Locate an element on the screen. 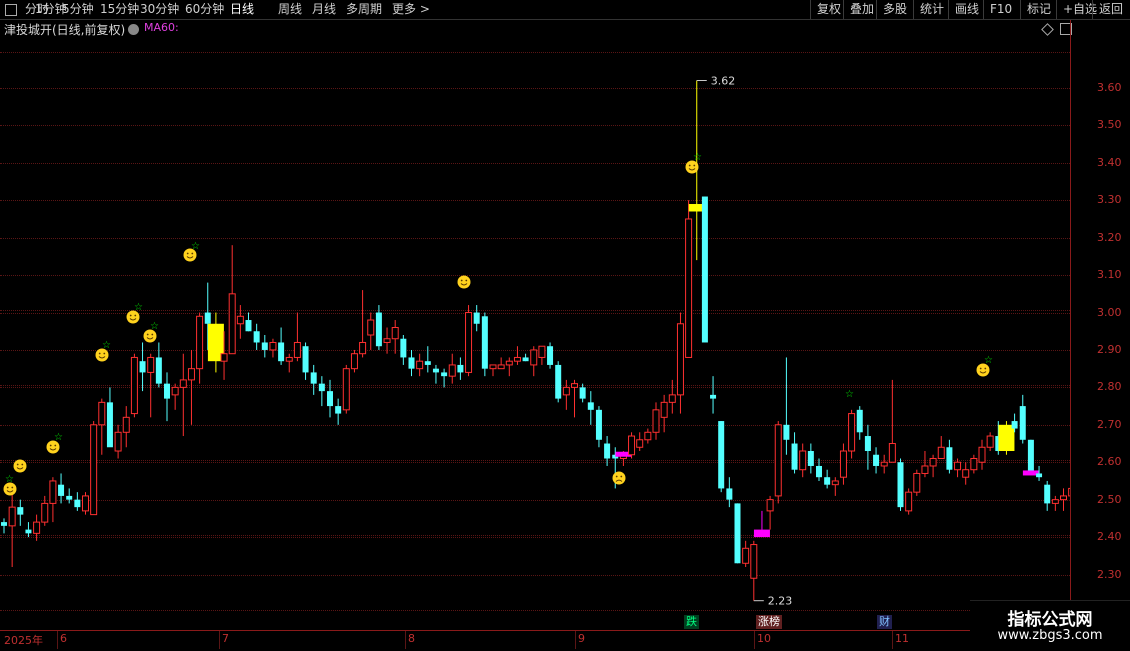  y-tick-label: 3.60 is located at coordinates (1109, 87).